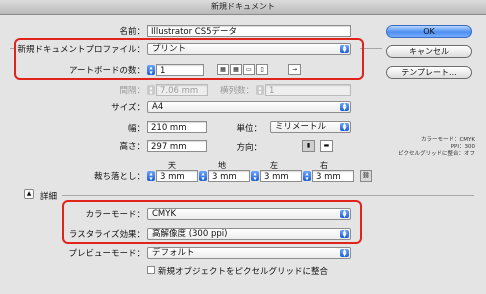 This screenshot has width=486, height=294. Describe the element at coordinates (281, 176) in the screenshot. I see `bleed-left-input: 3 mm` at that location.